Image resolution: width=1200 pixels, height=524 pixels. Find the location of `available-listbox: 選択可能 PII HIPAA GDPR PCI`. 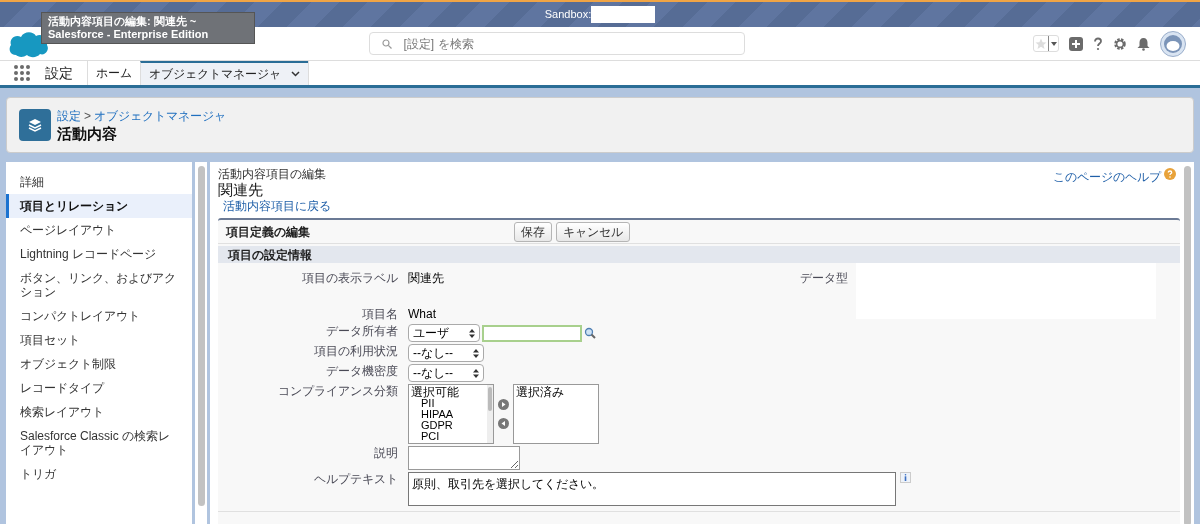

available-listbox: 選択可能 PII HIPAA GDPR PCI is located at coordinates (451, 414).